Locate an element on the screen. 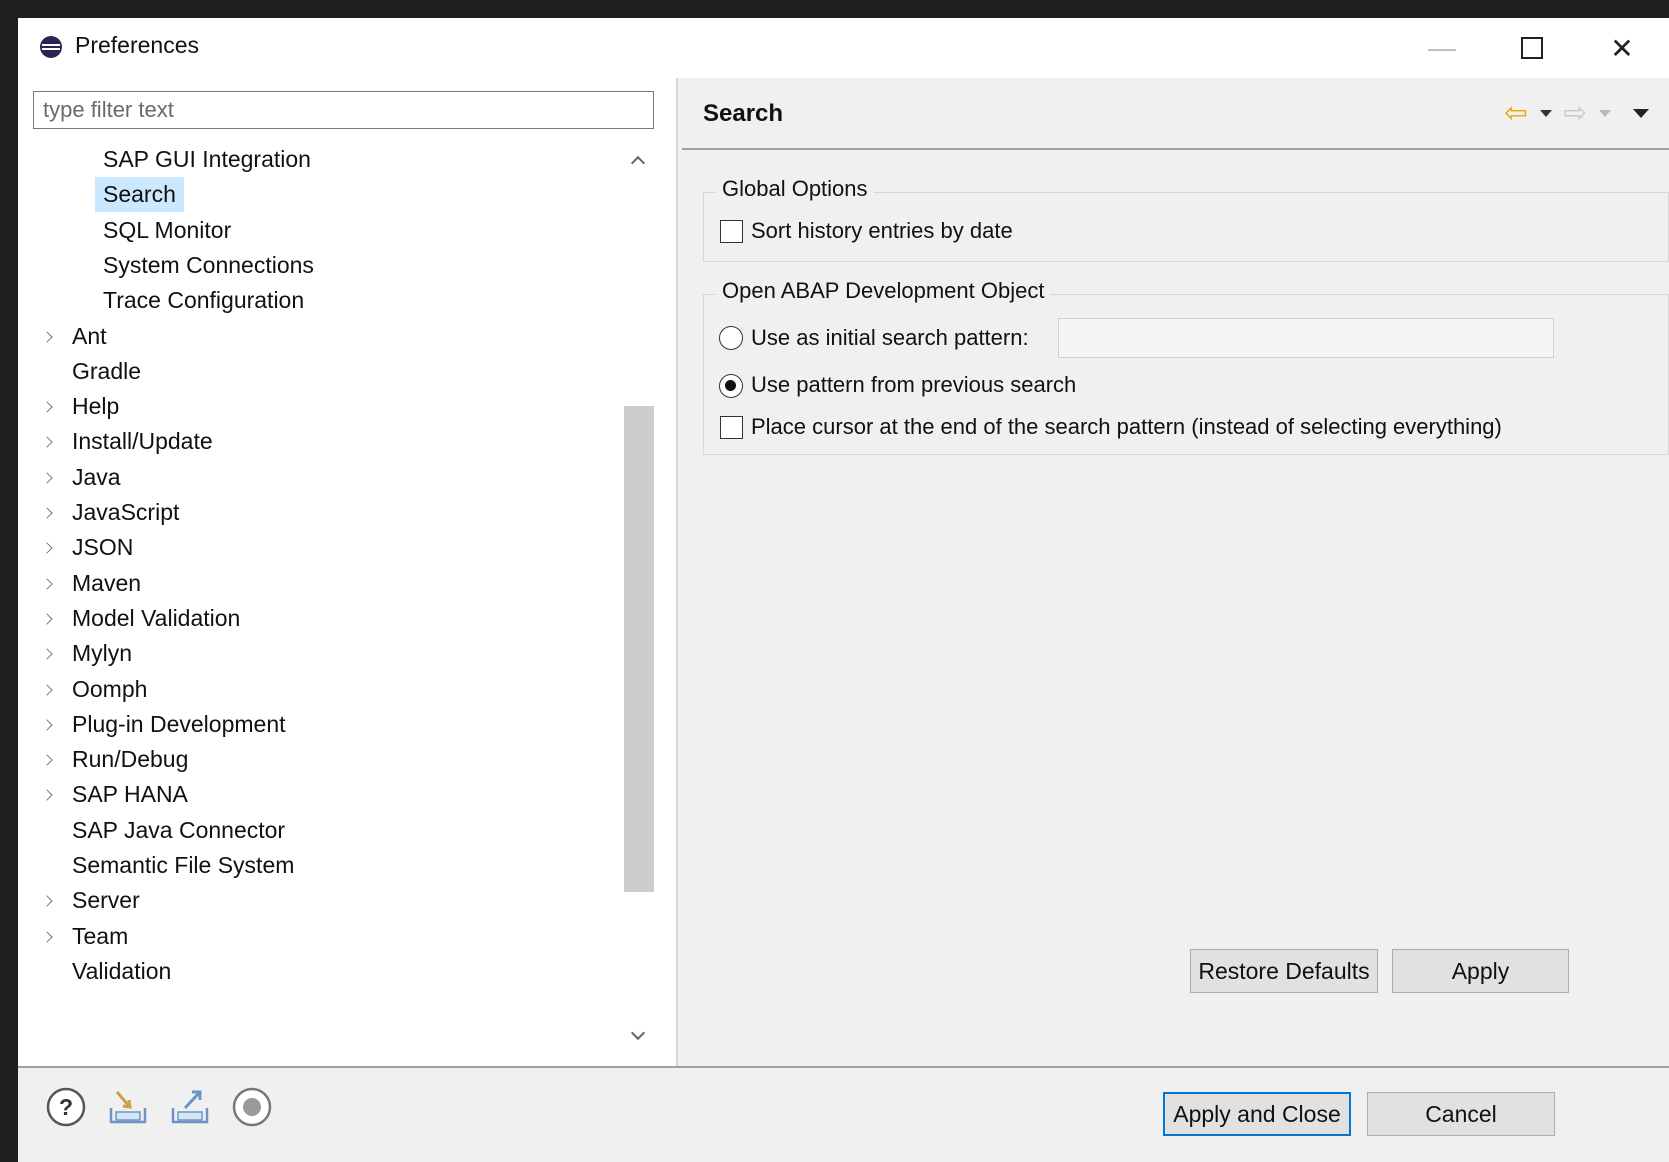 This screenshot has height=1162, width=1669. initial-pattern-radio is located at coordinates (731, 338).